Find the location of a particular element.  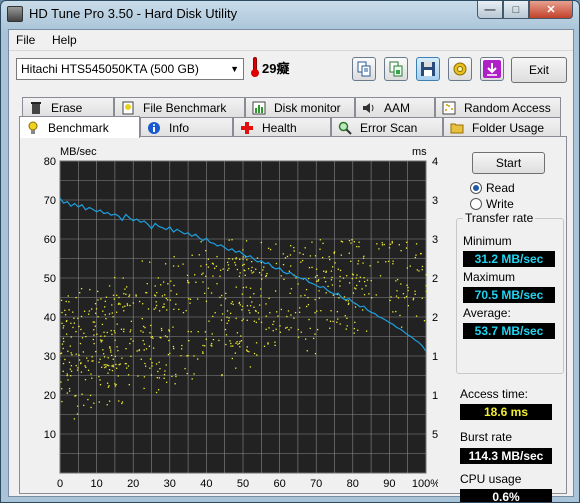

options-button is located at coordinates (460, 69).